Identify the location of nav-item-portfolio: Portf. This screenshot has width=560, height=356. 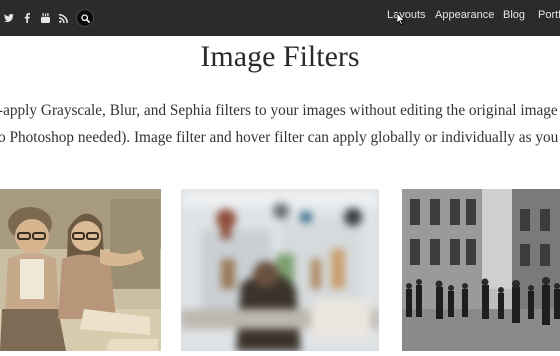
(549, 15).